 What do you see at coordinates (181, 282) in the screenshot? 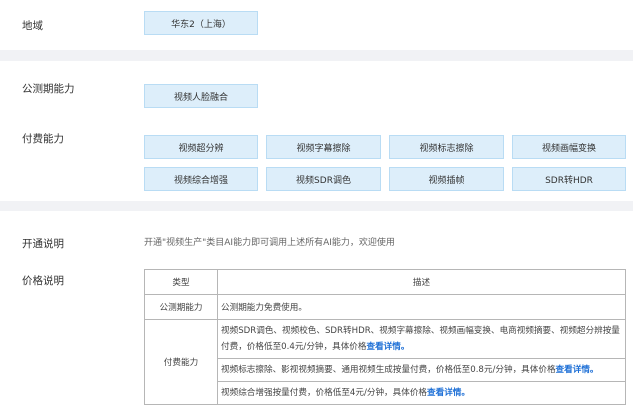
I see `header-type: 类型` at bounding box center [181, 282].